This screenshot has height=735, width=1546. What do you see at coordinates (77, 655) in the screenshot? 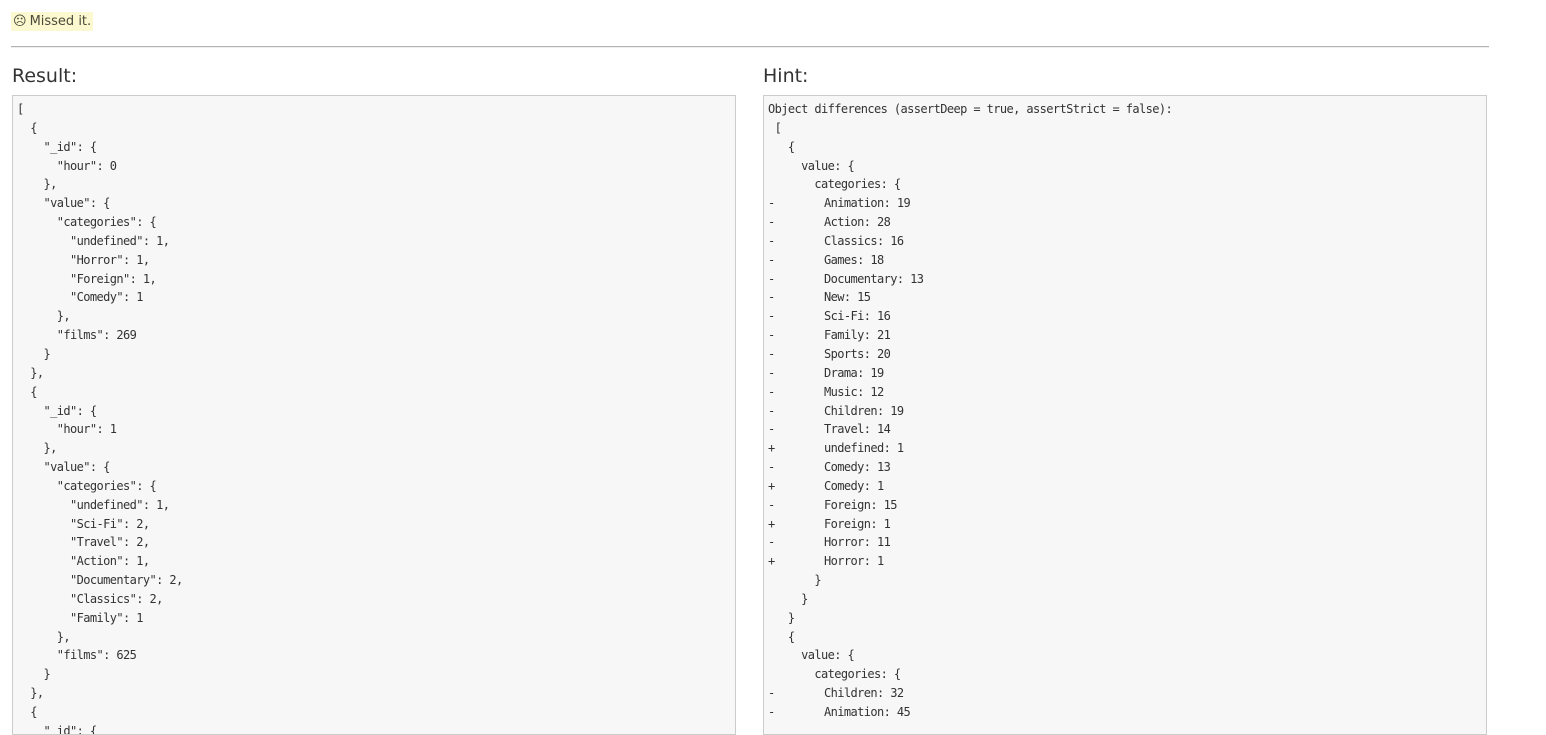
I see `result-code-line: "films": 625` at bounding box center [77, 655].